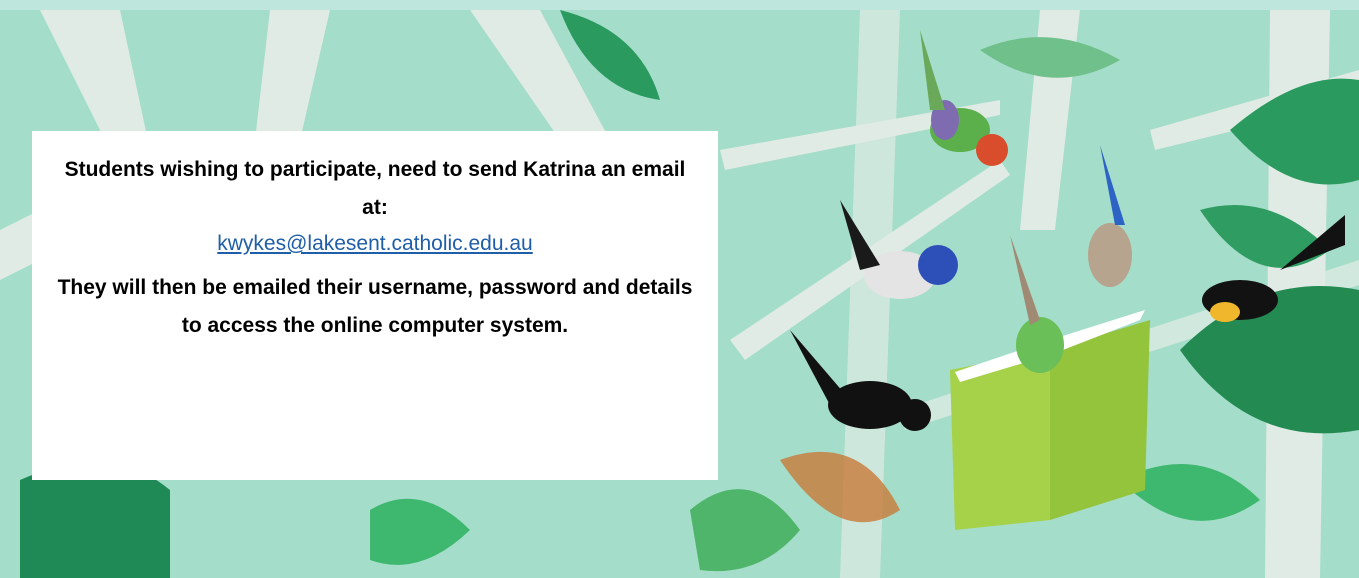 The image size is (1359, 578). Describe the element at coordinates (1110, 216) in the screenshot. I see `bird-brown-icon` at that location.